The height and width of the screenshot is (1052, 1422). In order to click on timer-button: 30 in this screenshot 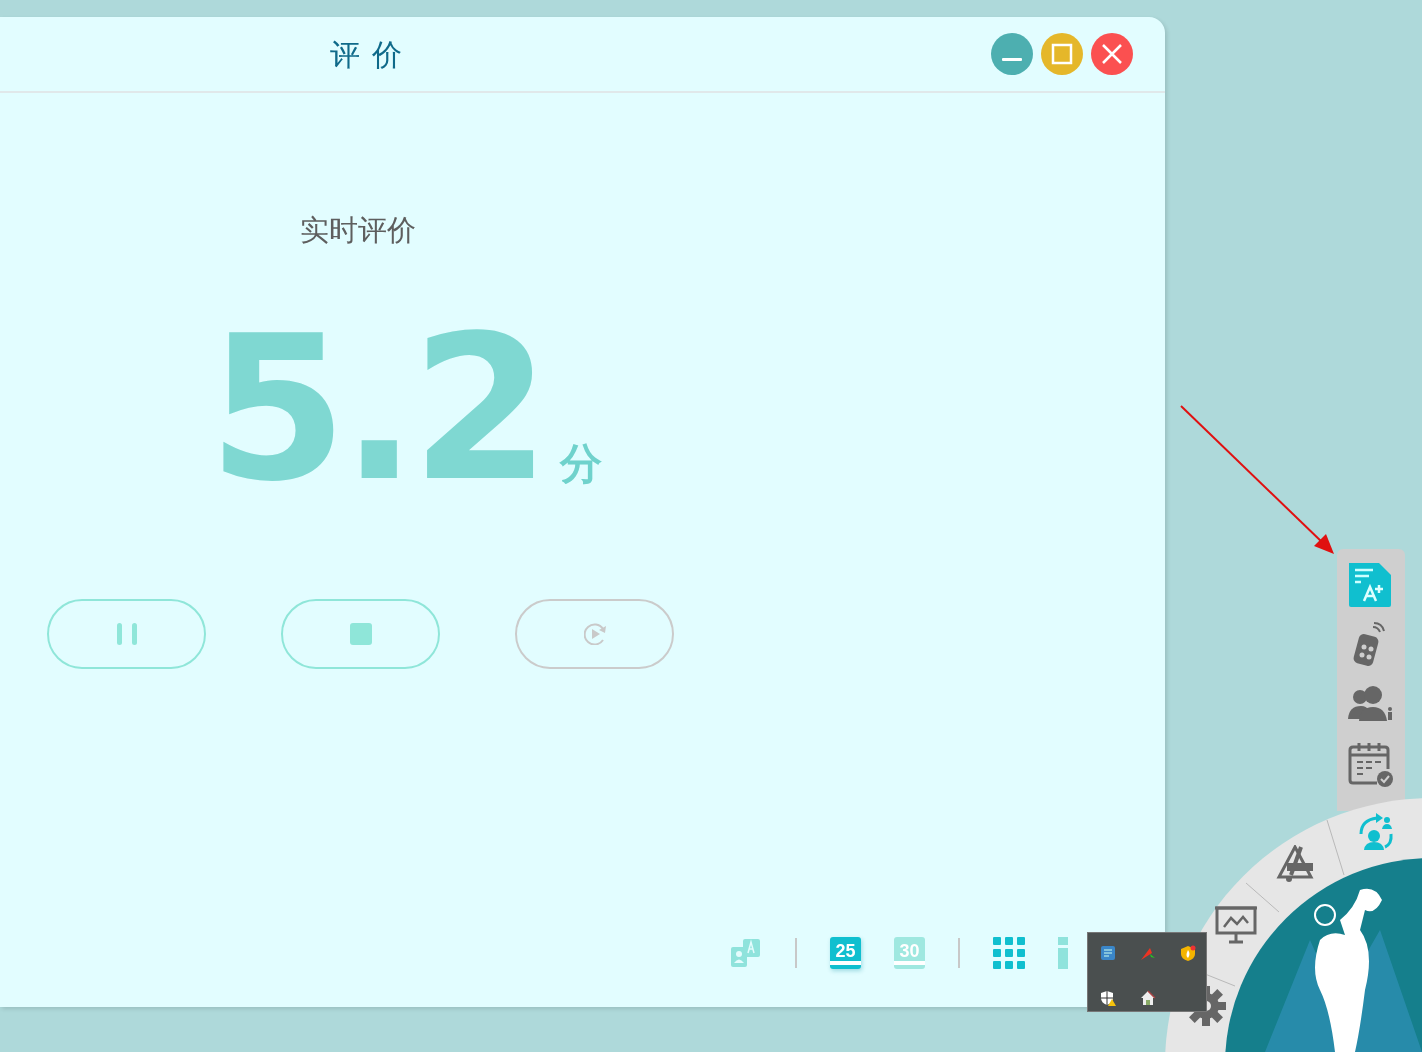, I will do `click(909, 953)`.